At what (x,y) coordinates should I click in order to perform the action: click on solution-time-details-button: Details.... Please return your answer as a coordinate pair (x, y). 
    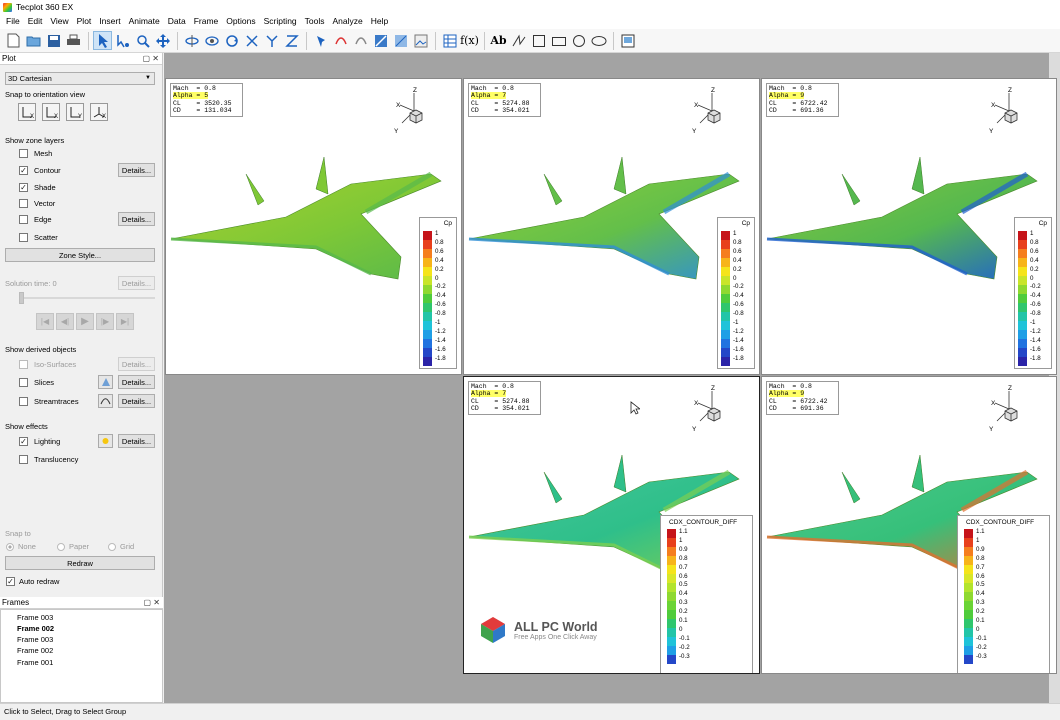
    Looking at the image, I should click on (136, 283).